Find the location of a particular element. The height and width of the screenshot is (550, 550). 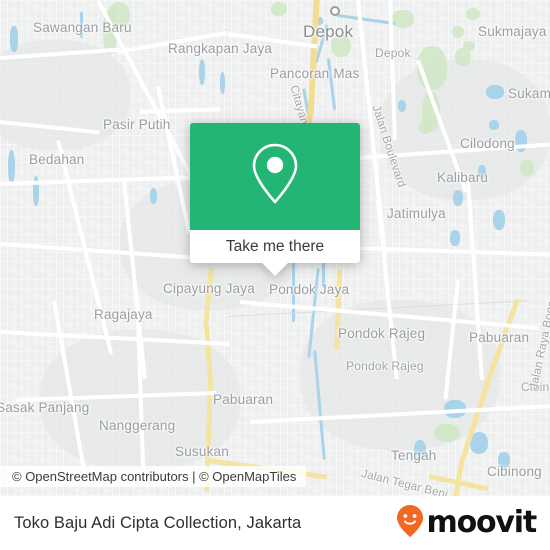

take-me-there-button: Take me there is located at coordinates (275, 246).